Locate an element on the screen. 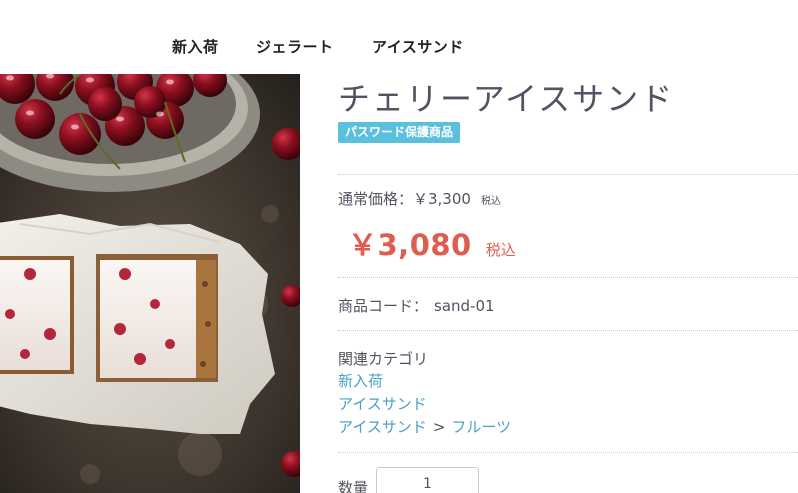 The width and height of the screenshot is (798, 493). related-categories-heading: 関連カテゴリ is located at coordinates (383, 359).